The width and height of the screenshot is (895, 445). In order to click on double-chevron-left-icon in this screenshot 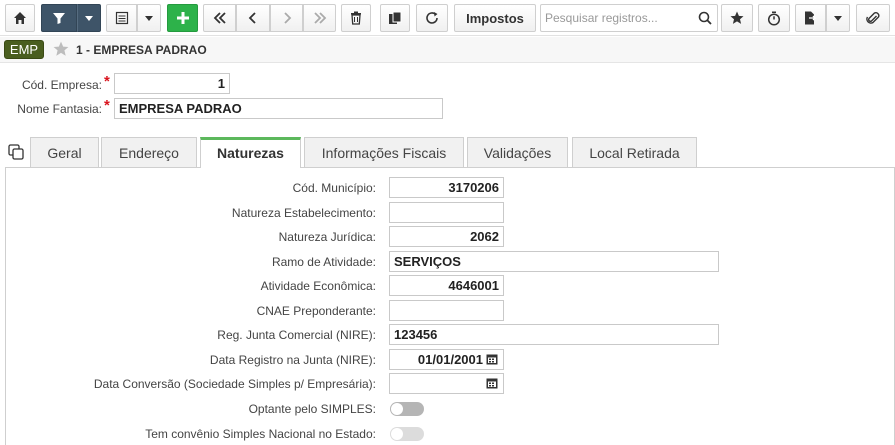, I will do `click(219, 18)`.